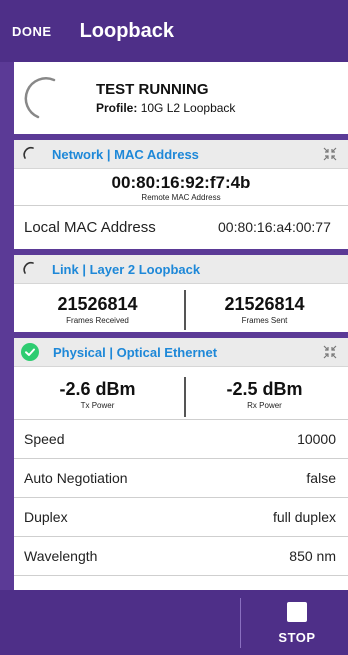 The width and height of the screenshot is (348, 655). Describe the element at coordinates (181, 556) in the screenshot. I see `param-row-wavelength: Wavelength 850 nm` at that location.